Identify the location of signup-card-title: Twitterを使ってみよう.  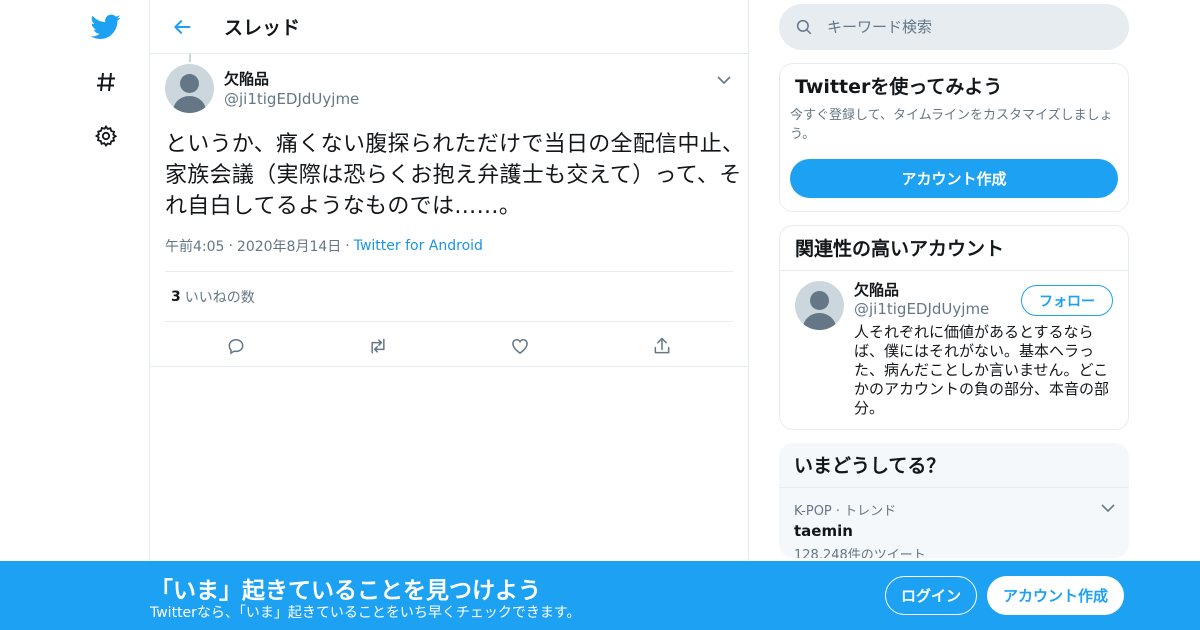
(899, 87).